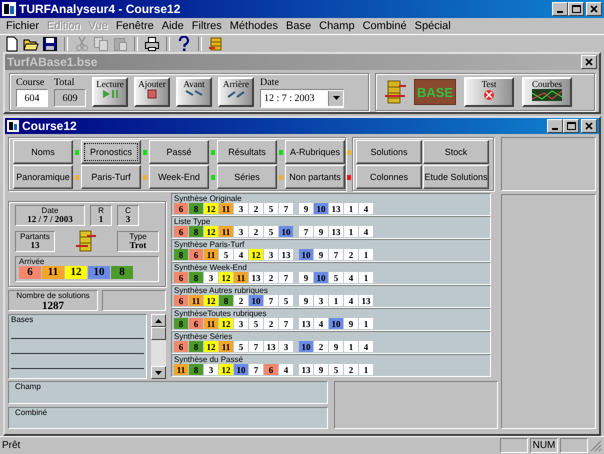 The width and height of the screenshot is (604, 454). What do you see at coordinates (135, 26) in the screenshot?
I see `menu-item: Fenêtre` at bounding box center [135, 26].